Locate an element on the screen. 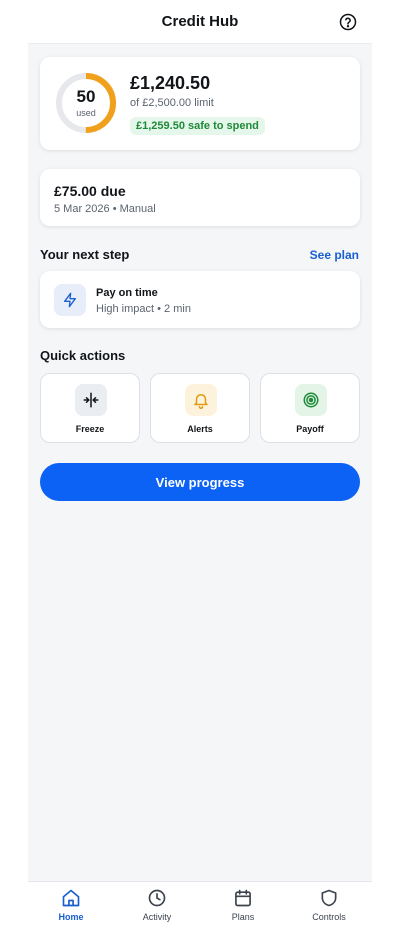 This screenshot has width=400, height=929. due-amount: £75.00 due is located at coordinates (90, 191).